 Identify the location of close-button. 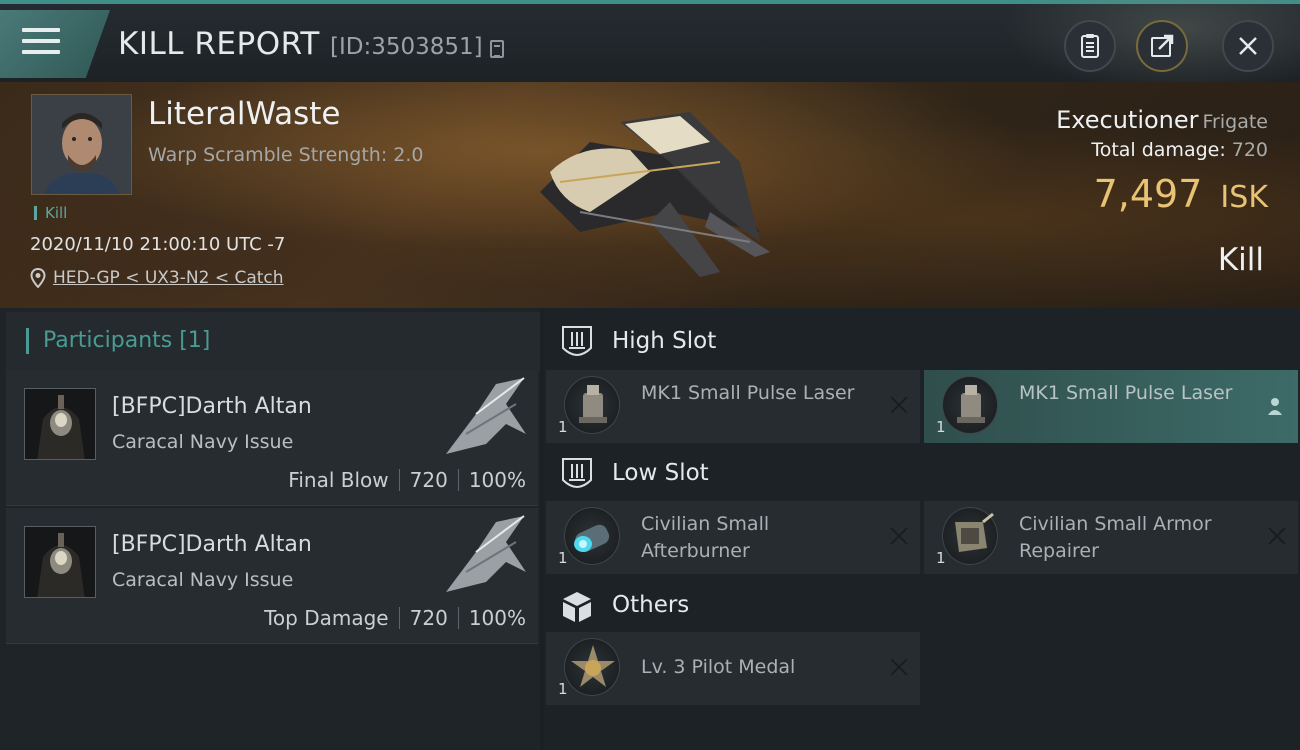
(1248, 46).